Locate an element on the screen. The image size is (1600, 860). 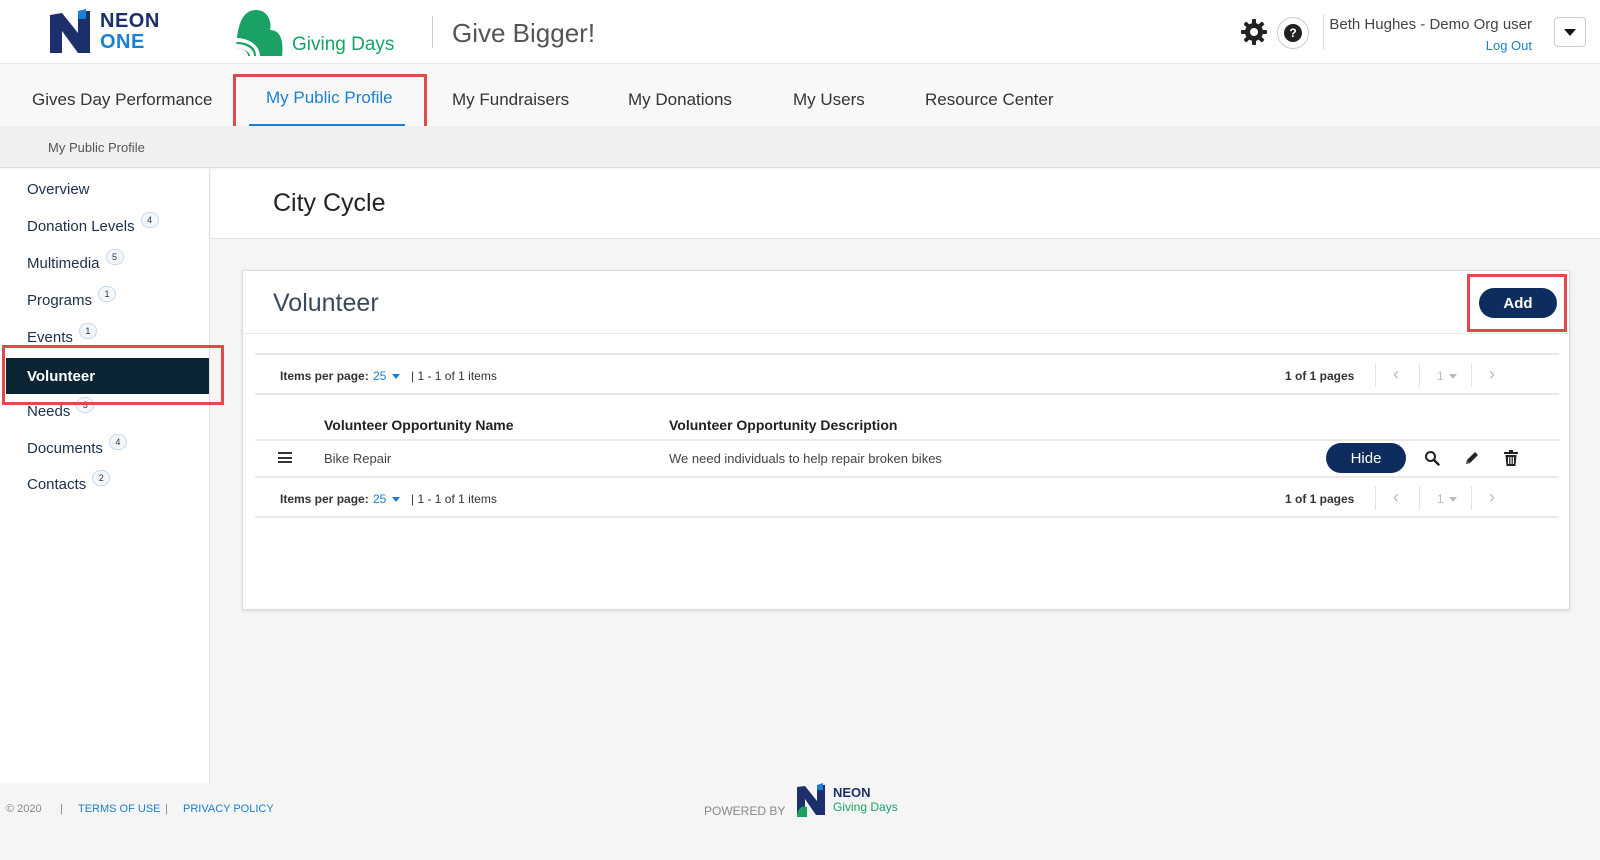
sidebar-item-contacts: Contacts 2 is located at coordinates (69, 481).